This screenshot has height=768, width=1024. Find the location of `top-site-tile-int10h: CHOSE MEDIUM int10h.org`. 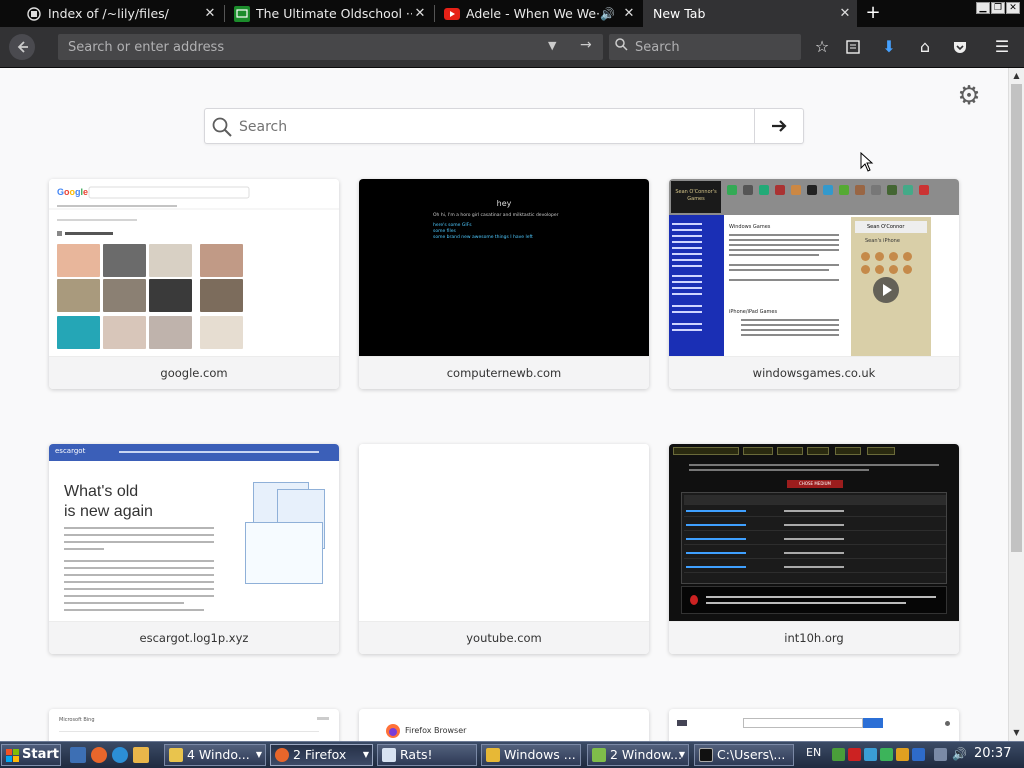

top-site-tile-int10h: CHOSE MEDIUM int10h.org is located at coordinates (814, 549).